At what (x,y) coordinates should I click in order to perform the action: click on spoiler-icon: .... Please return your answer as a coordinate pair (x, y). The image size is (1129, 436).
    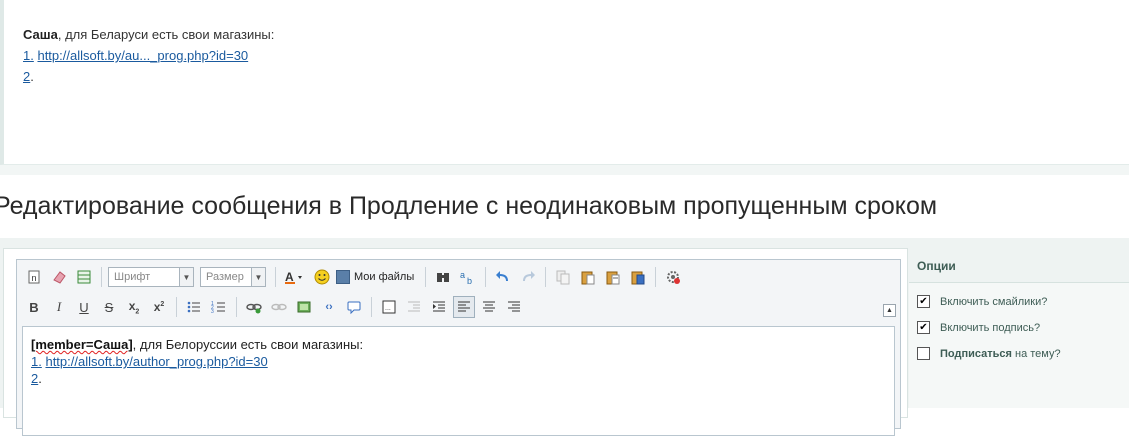
    Looking at the image, I should click on (389, 307).